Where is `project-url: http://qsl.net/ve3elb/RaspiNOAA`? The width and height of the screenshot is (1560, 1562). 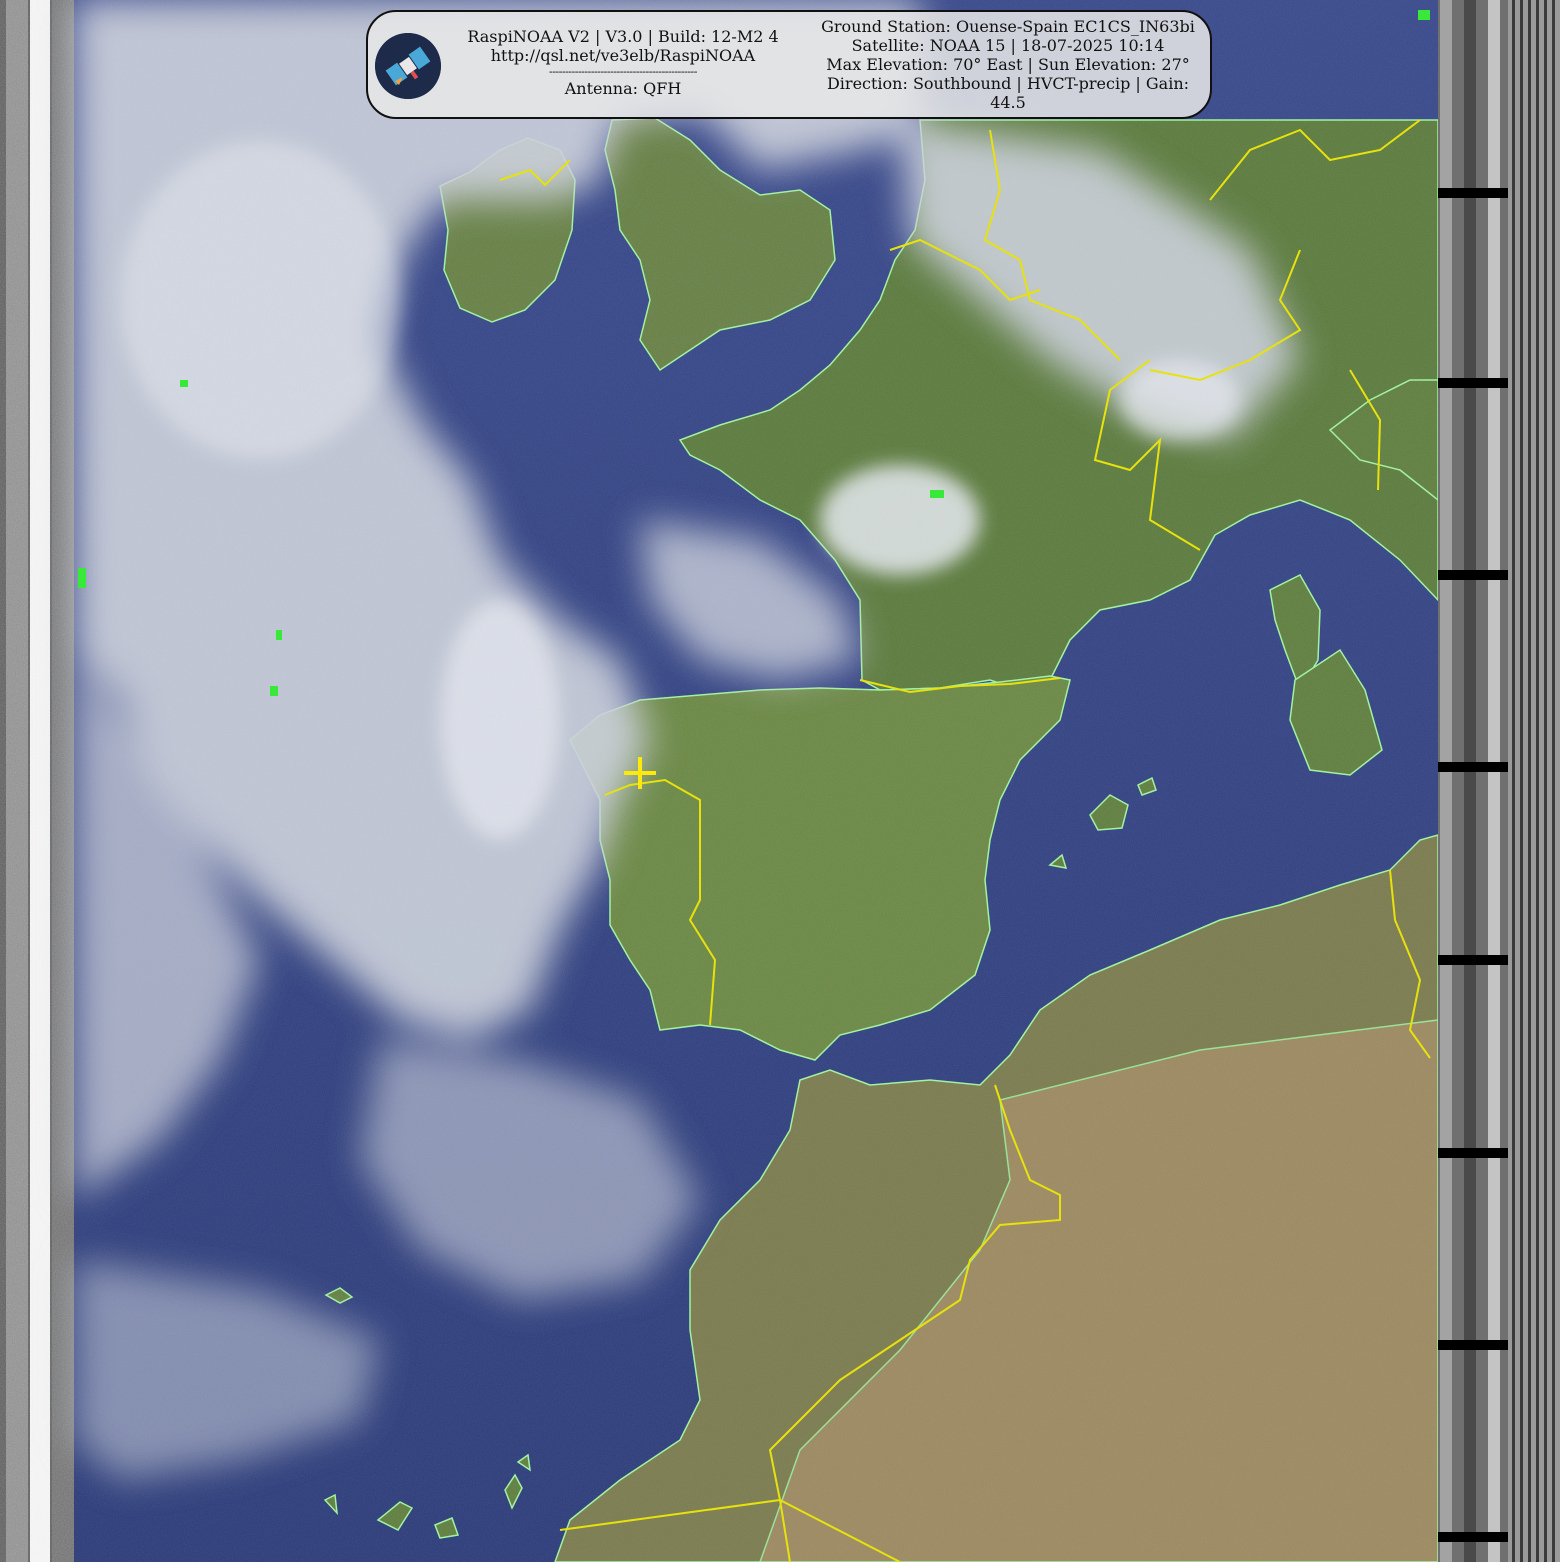 project-url: http://qsl.net/ve3elb/RaspiNOAA is located at coordinates (623, 55).